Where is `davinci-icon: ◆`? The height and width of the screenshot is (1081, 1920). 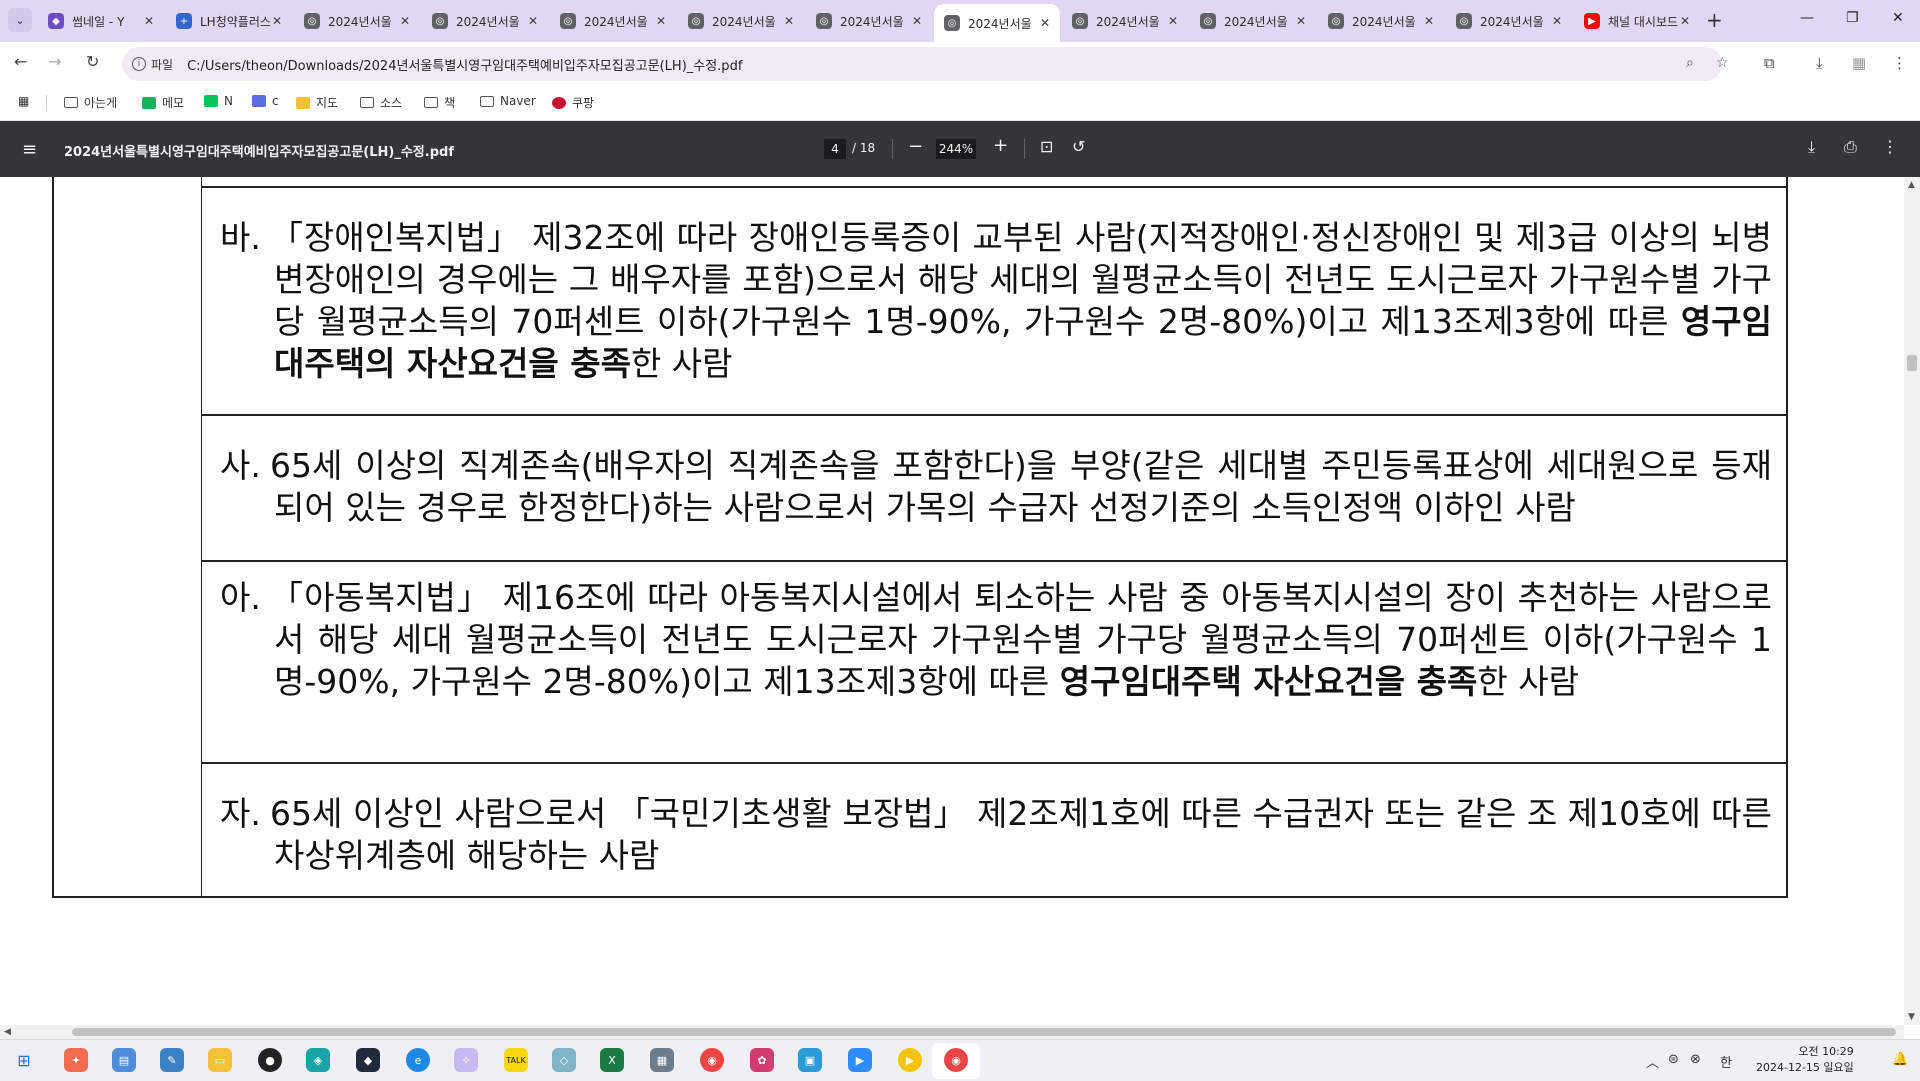 davinci-icon: ◆ is located at coordinates (368, 1060).